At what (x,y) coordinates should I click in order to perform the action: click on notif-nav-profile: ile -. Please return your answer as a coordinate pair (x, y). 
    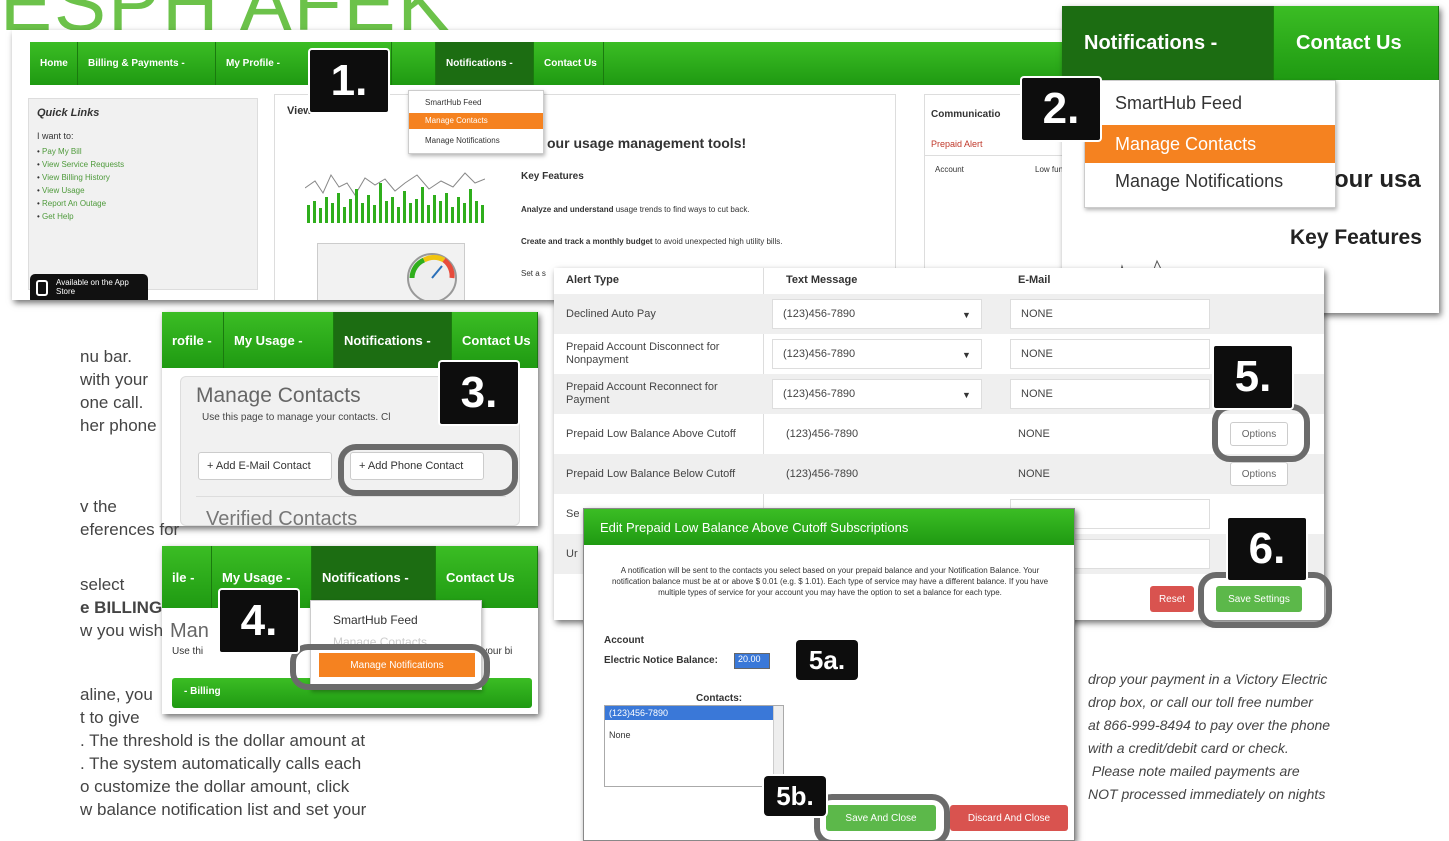
    Looking at the image, I should click on (187, 577).